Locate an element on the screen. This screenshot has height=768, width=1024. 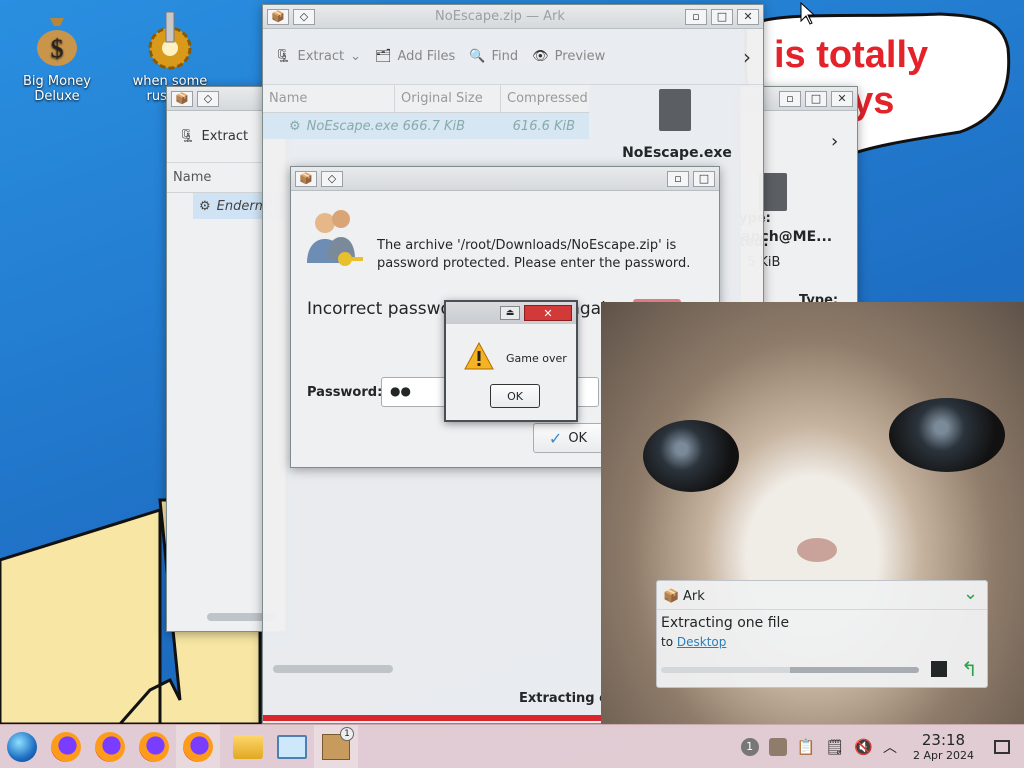
divider is located at coordinates (822, 609).